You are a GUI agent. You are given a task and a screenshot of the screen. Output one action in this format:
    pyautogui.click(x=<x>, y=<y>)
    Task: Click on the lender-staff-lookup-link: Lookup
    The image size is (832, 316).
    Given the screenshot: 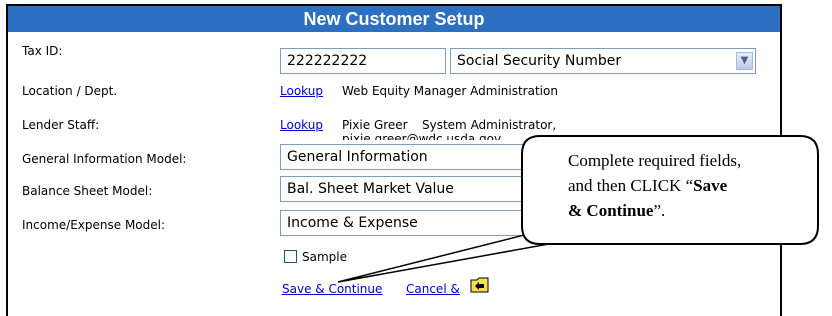 What is the action you would take?
    pyautogui.click(x=301, y=125)
    